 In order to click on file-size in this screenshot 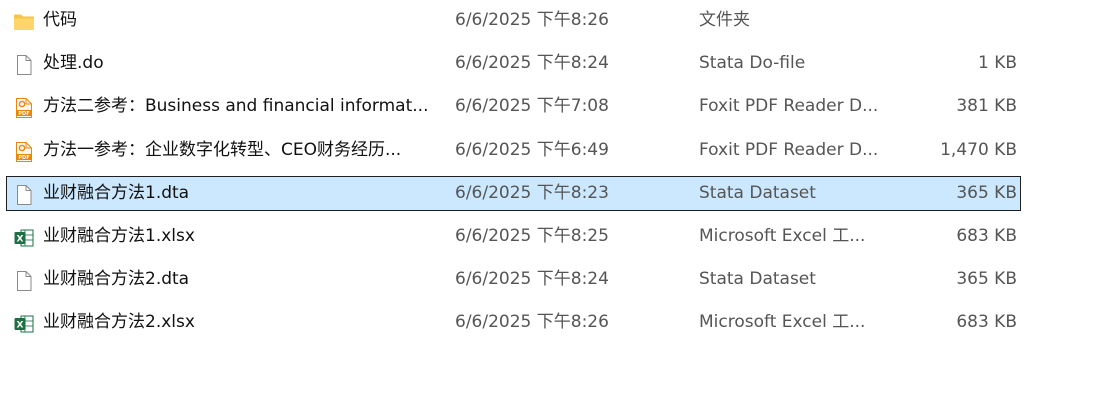, I will do `click(957, 20)`.